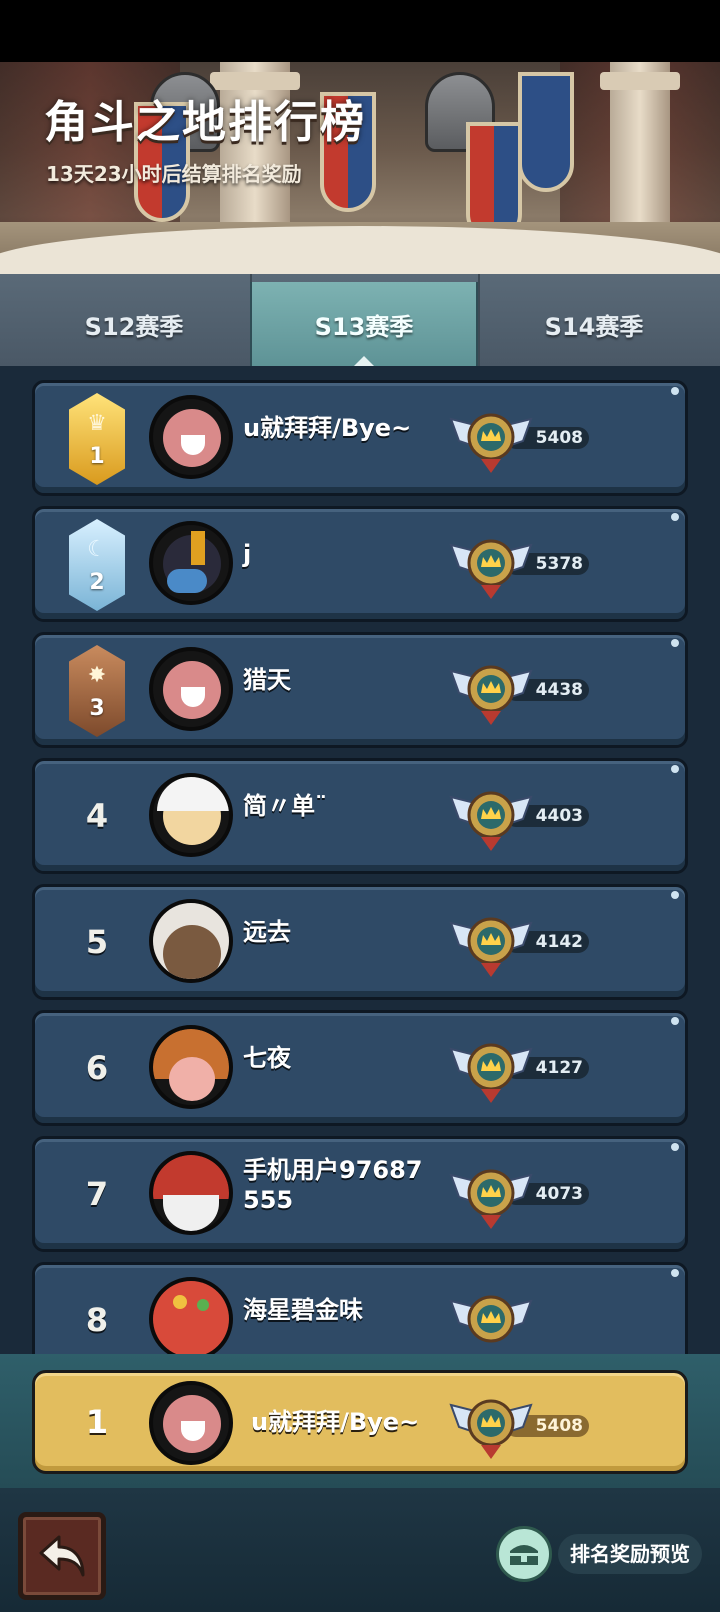  Describe the element at coordinates (524, 1554) in the screenshot. I see `reward-chest-icon` at that location.